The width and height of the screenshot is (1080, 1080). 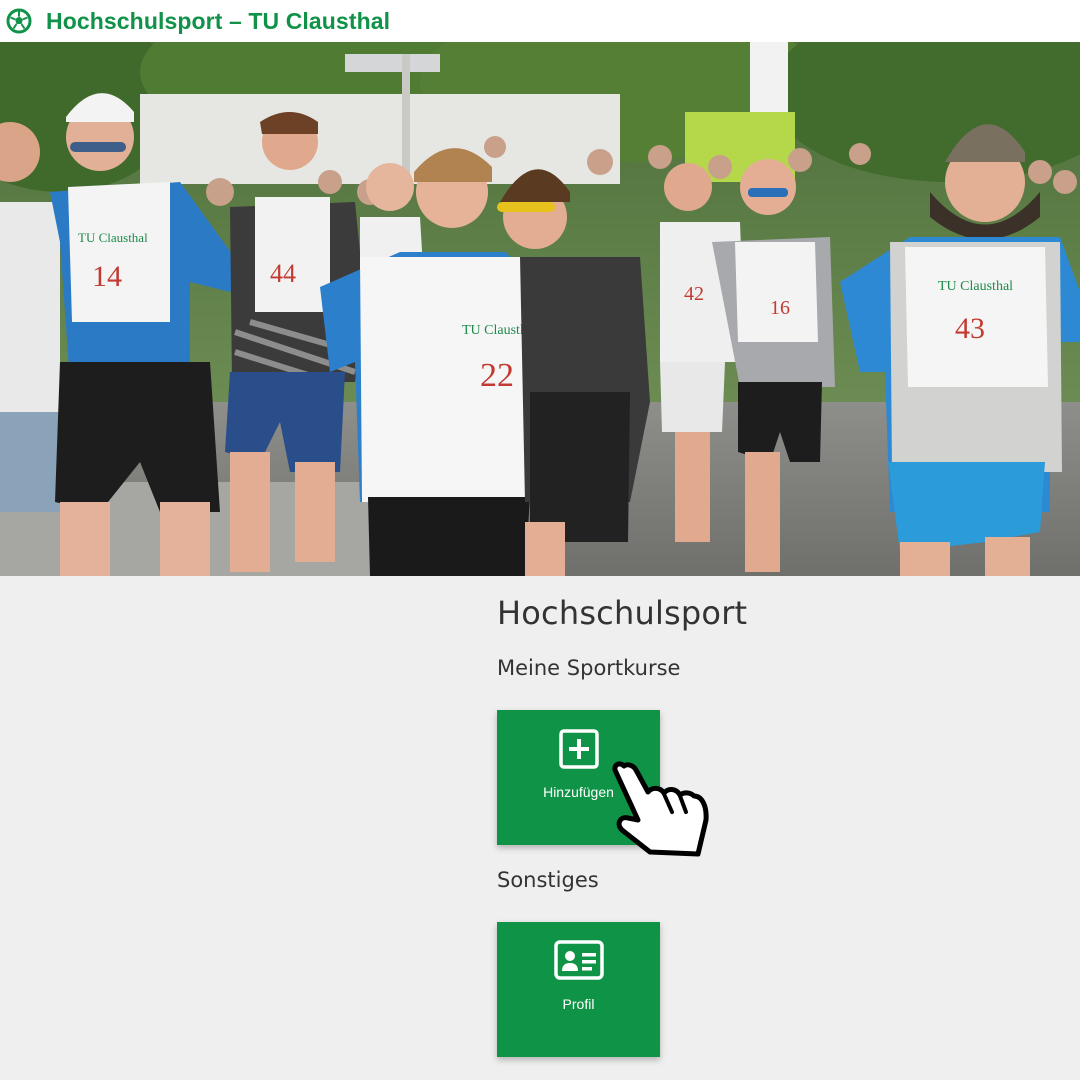 I want to click on bib-number: 44, so click(x=283, y=273).